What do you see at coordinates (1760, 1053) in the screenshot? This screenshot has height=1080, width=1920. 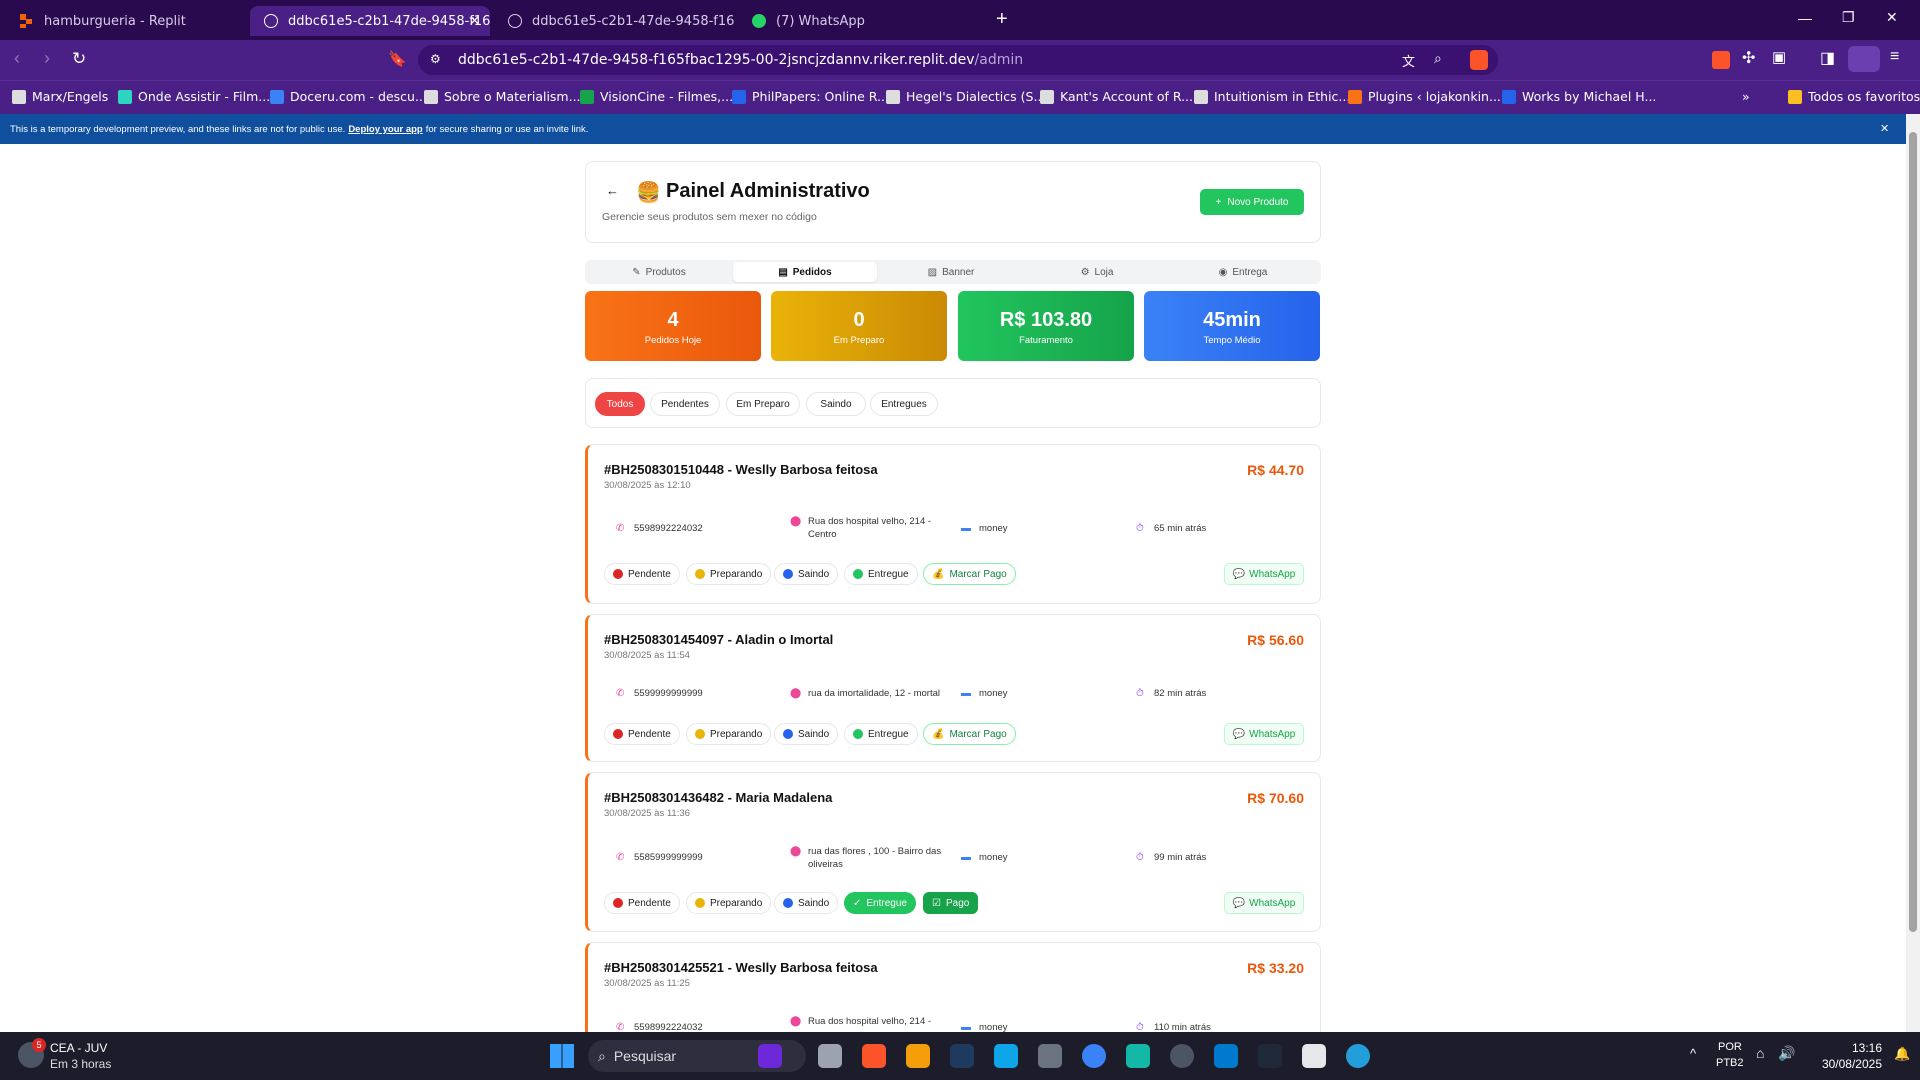 I see `network-icon: ⌂` at bounding box center [1760, 1053].